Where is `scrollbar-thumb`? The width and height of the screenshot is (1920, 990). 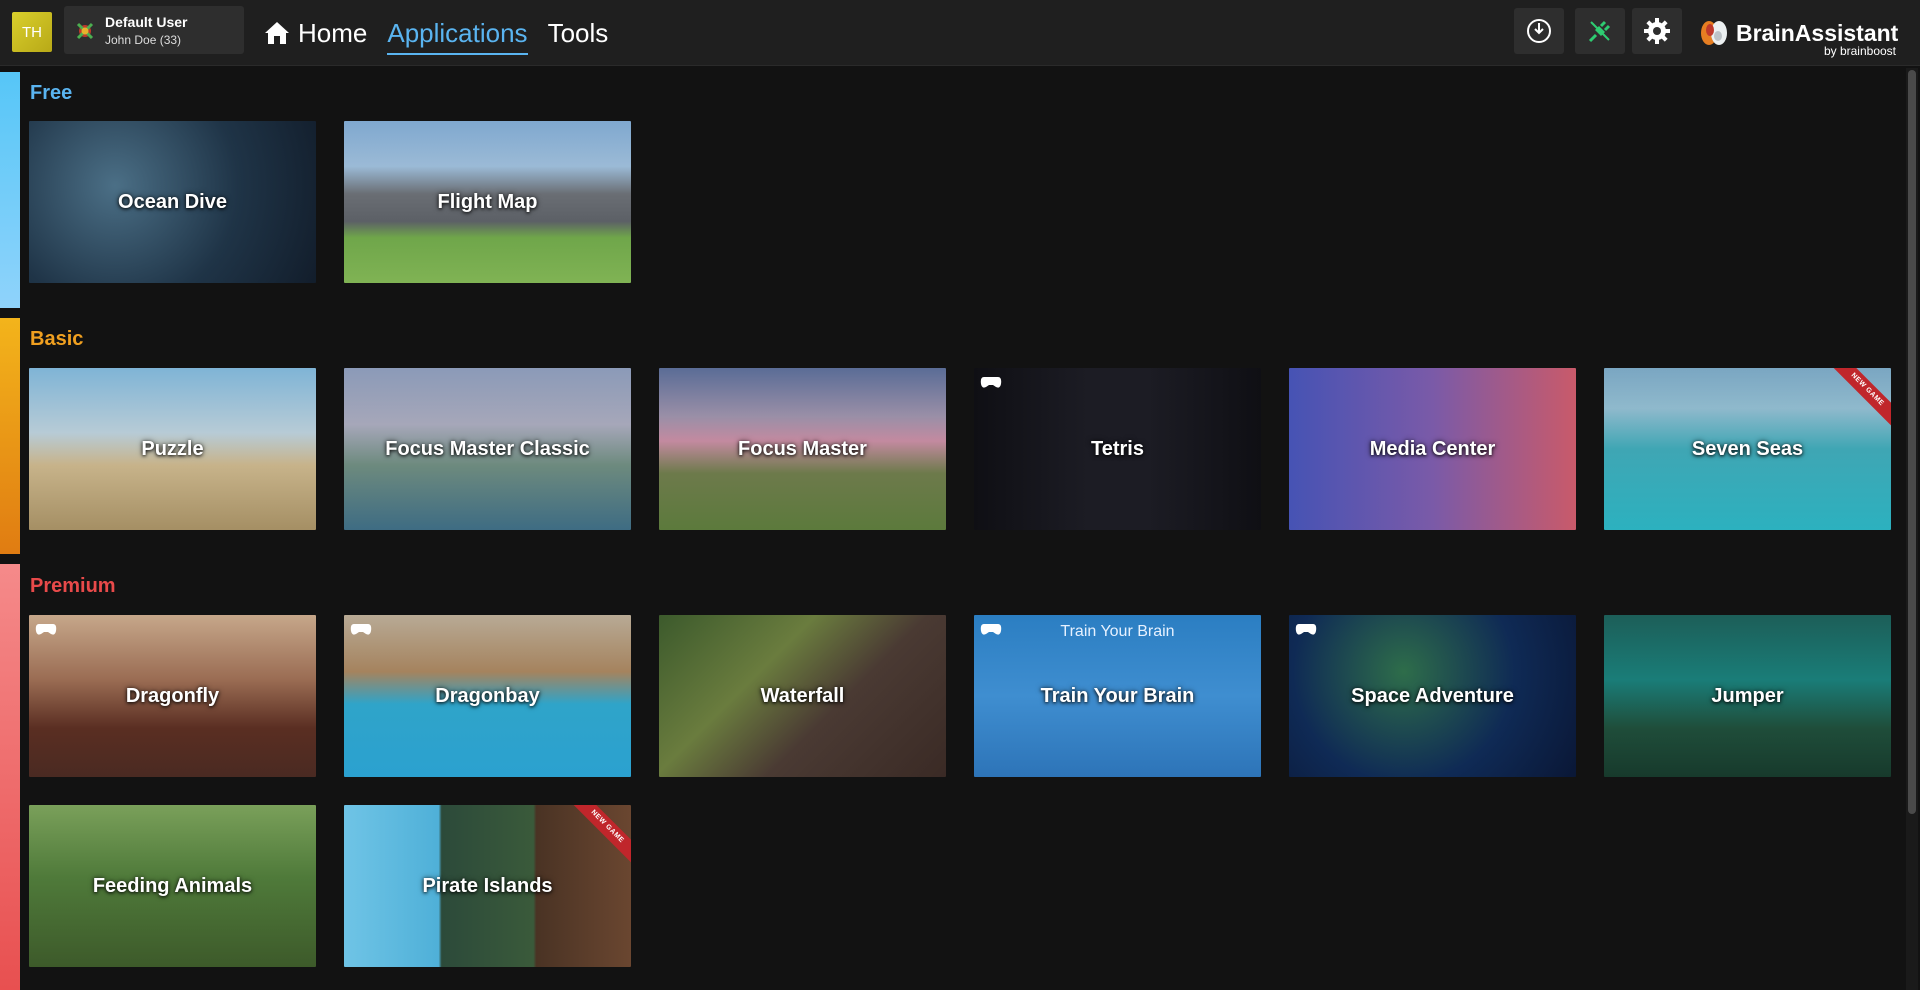
scrollbar-thumb is located at coordinates (1912, 442).